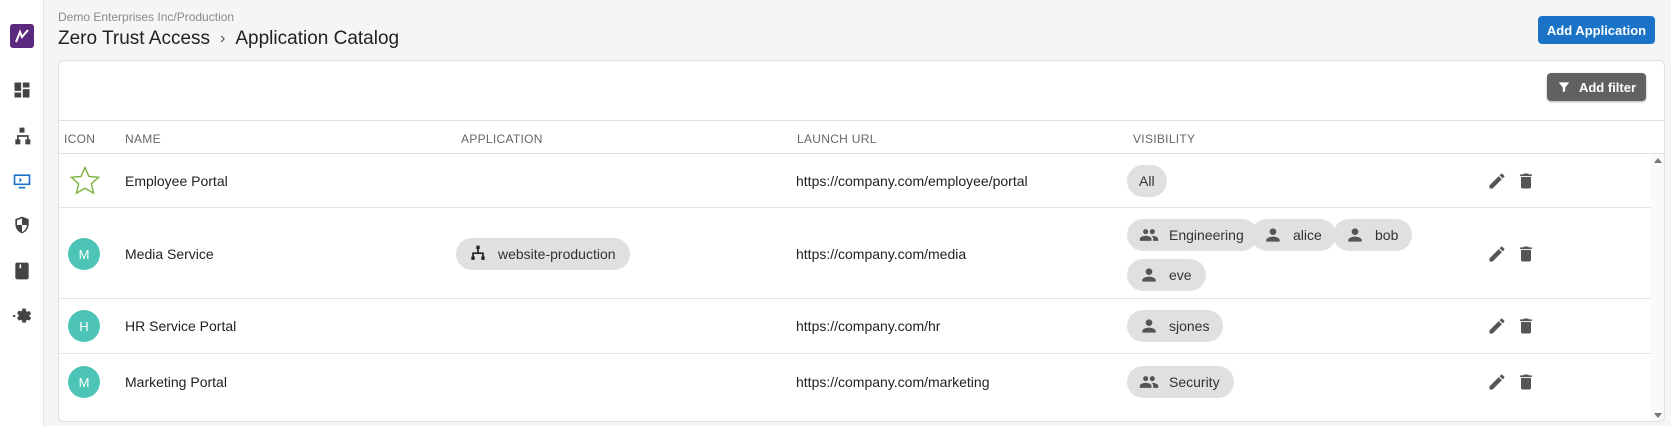  What do you see at coordinates (79, 139) in the screenshot?
I see `column-header-icon: ICON` at bounding box center [79, 139].